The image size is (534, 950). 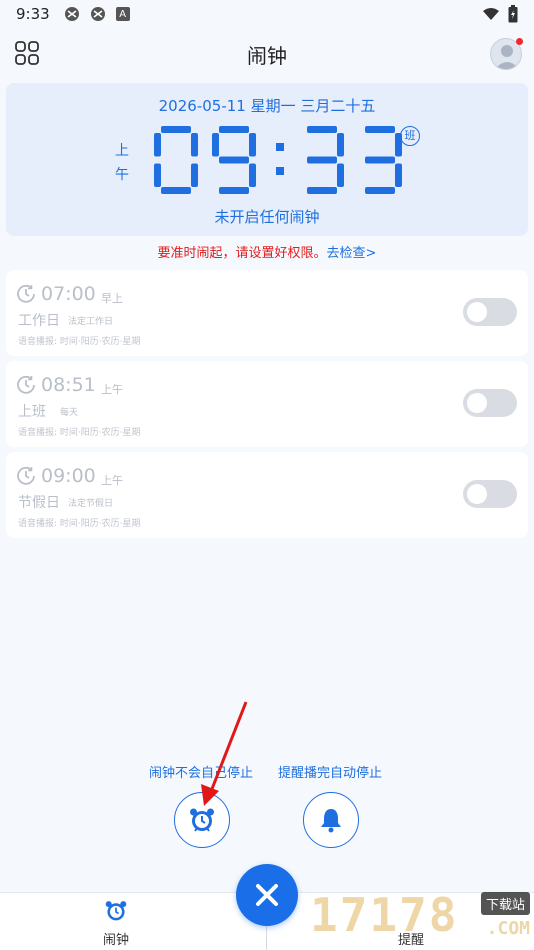 What do you see at coordinates (491, 14) in the screenshot?
I see `wifi-icon` at bounding box center [491, 14].